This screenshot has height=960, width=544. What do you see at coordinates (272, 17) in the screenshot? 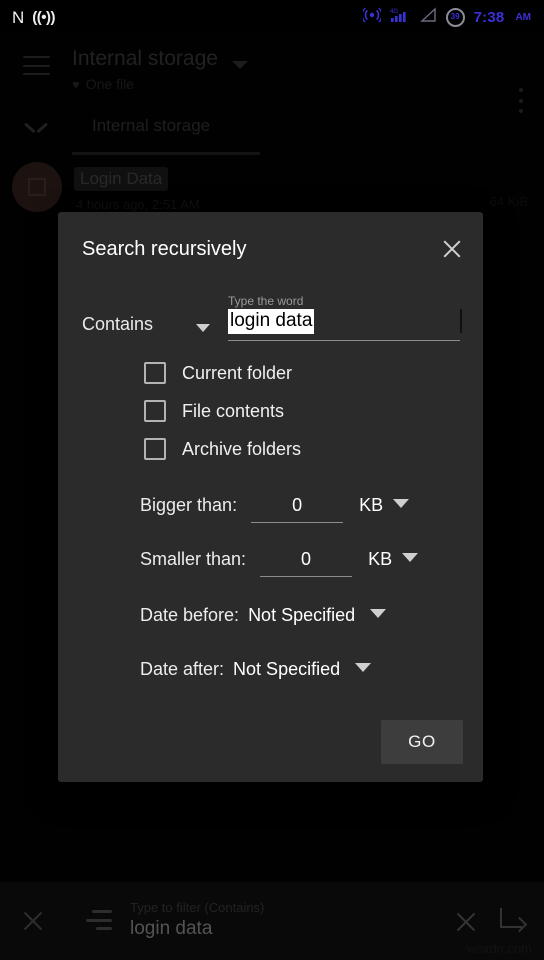
I see `status-bar: N ((•)) 4G 39 7:38 AM` at bounding box center [272, 17].